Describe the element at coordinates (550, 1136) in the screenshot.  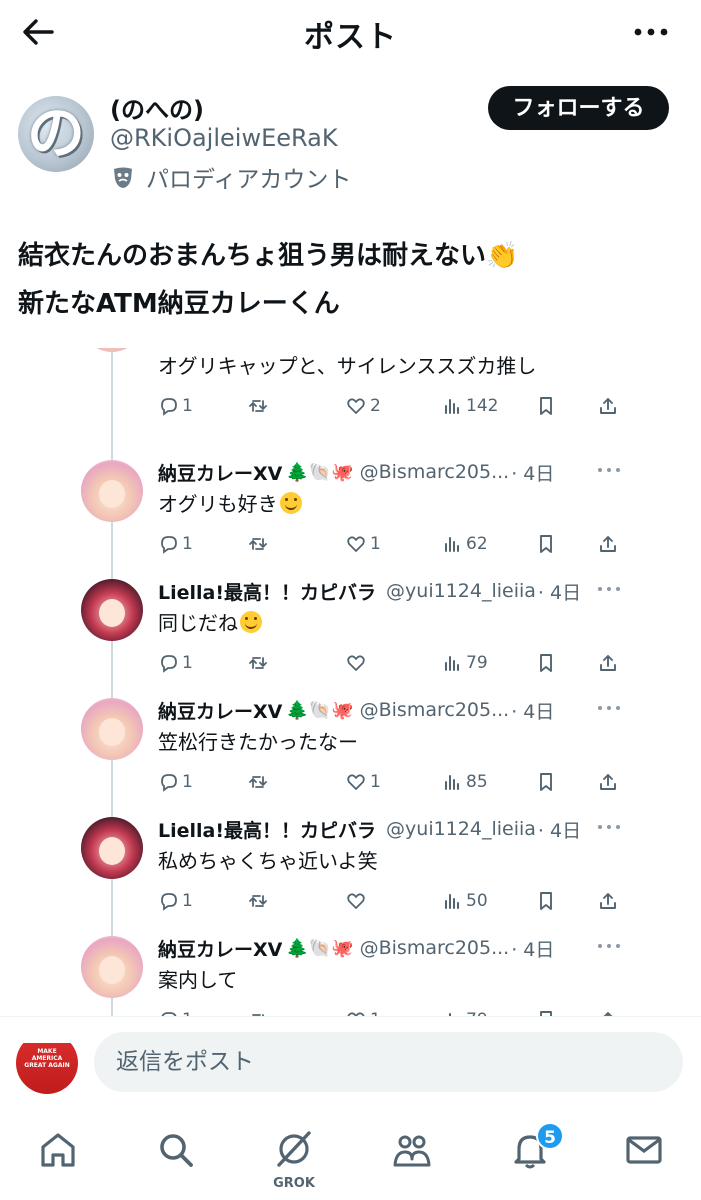
I see `notification-badge: 5` at that location.